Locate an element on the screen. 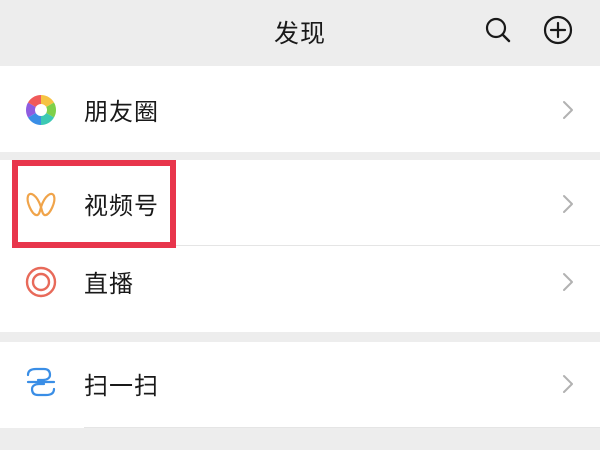  menu-item-label: 视频号 is located at coordinates (121, 206).